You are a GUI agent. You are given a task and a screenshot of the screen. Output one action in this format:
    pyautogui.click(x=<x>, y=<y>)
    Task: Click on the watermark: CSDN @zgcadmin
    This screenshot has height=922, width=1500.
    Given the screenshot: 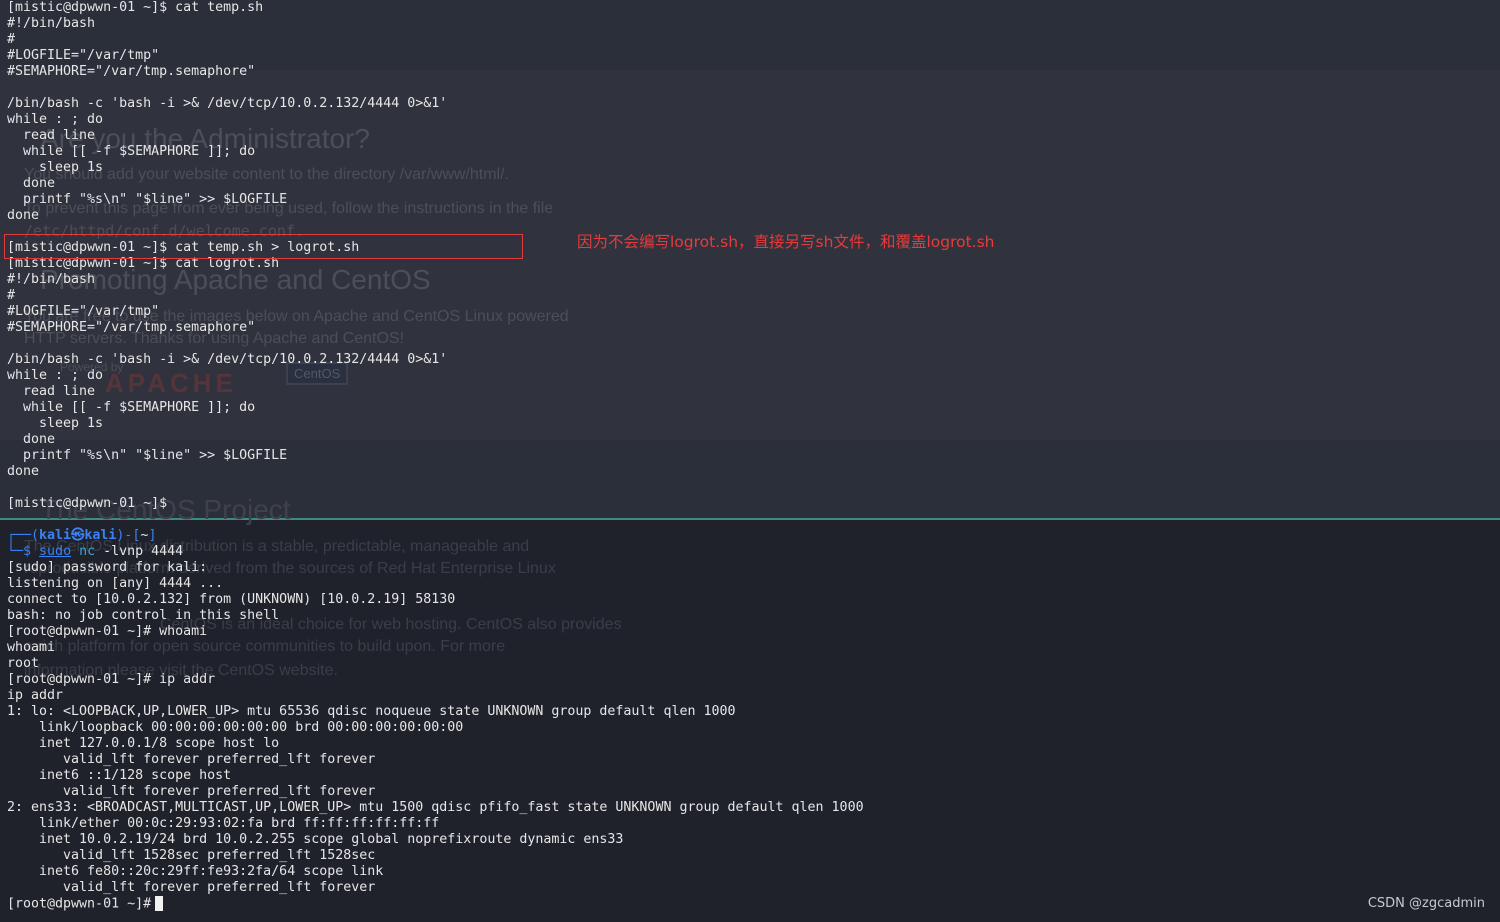 What is the action you would take?
    pyautogui.click(x=1426, y=903)
    